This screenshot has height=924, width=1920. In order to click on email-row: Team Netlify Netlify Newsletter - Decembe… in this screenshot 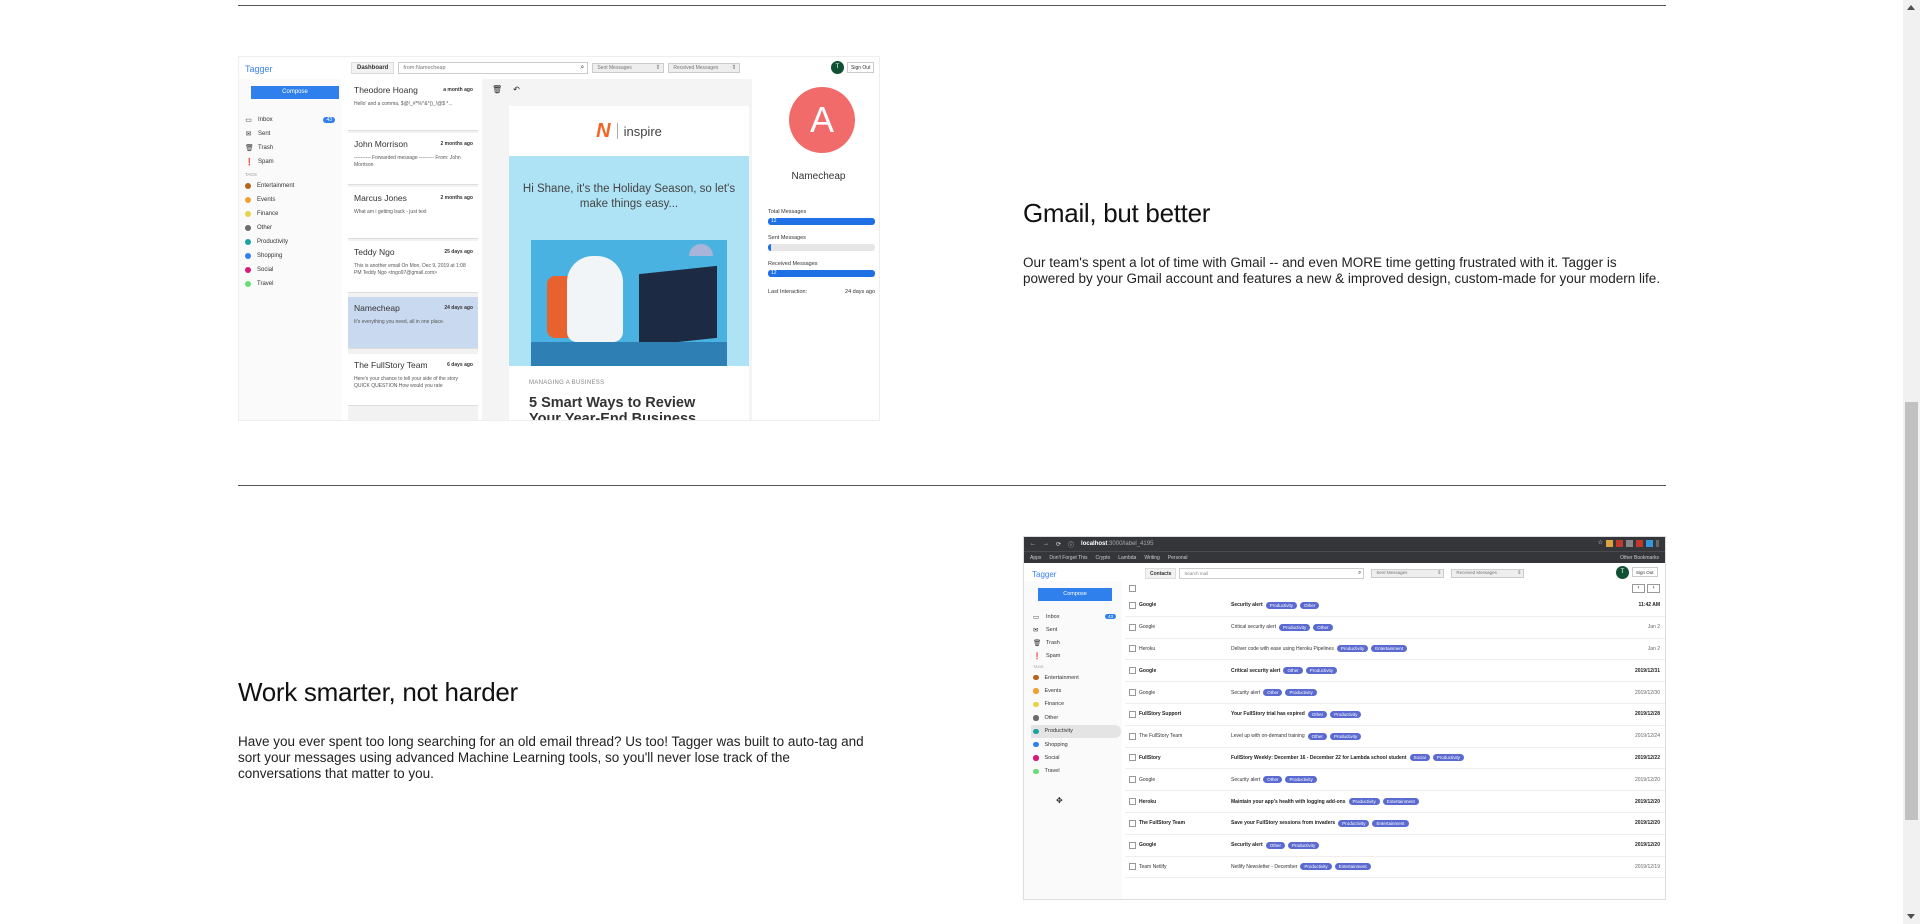, I will do `click(1395, 868)`.